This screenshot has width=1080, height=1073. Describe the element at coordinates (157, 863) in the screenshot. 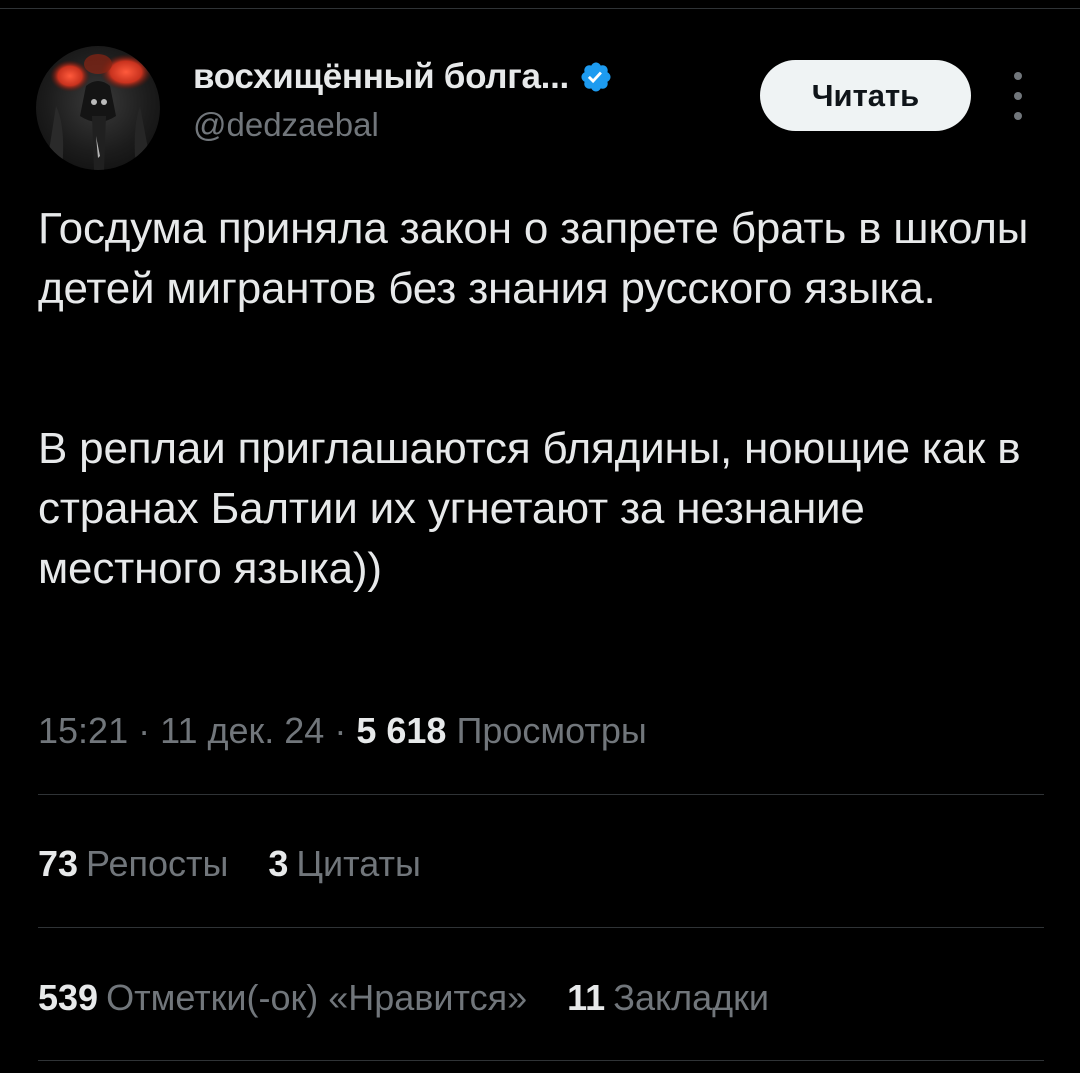

I see `reposts-label: Репосты` at that location.